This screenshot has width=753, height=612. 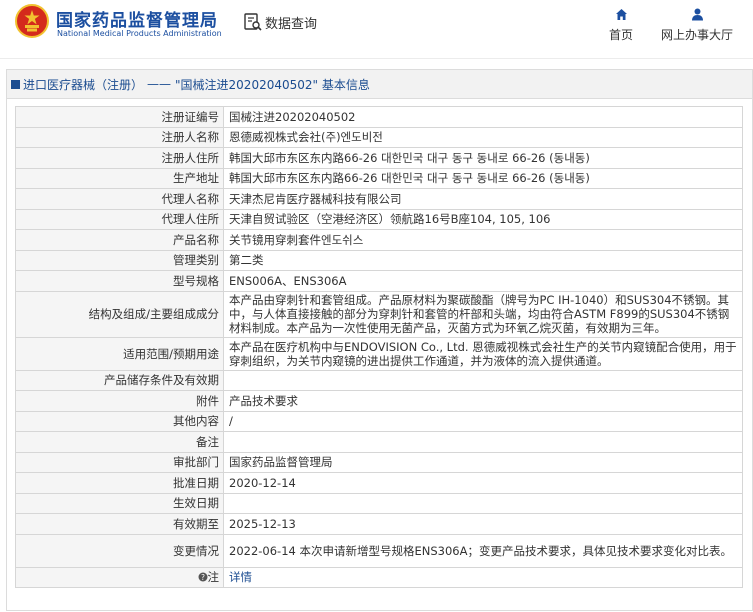 What do you see at coordinates (483, 524) in the screenshot?
I see `field-value: 2025-12-13` at bounding box center [483, 524].